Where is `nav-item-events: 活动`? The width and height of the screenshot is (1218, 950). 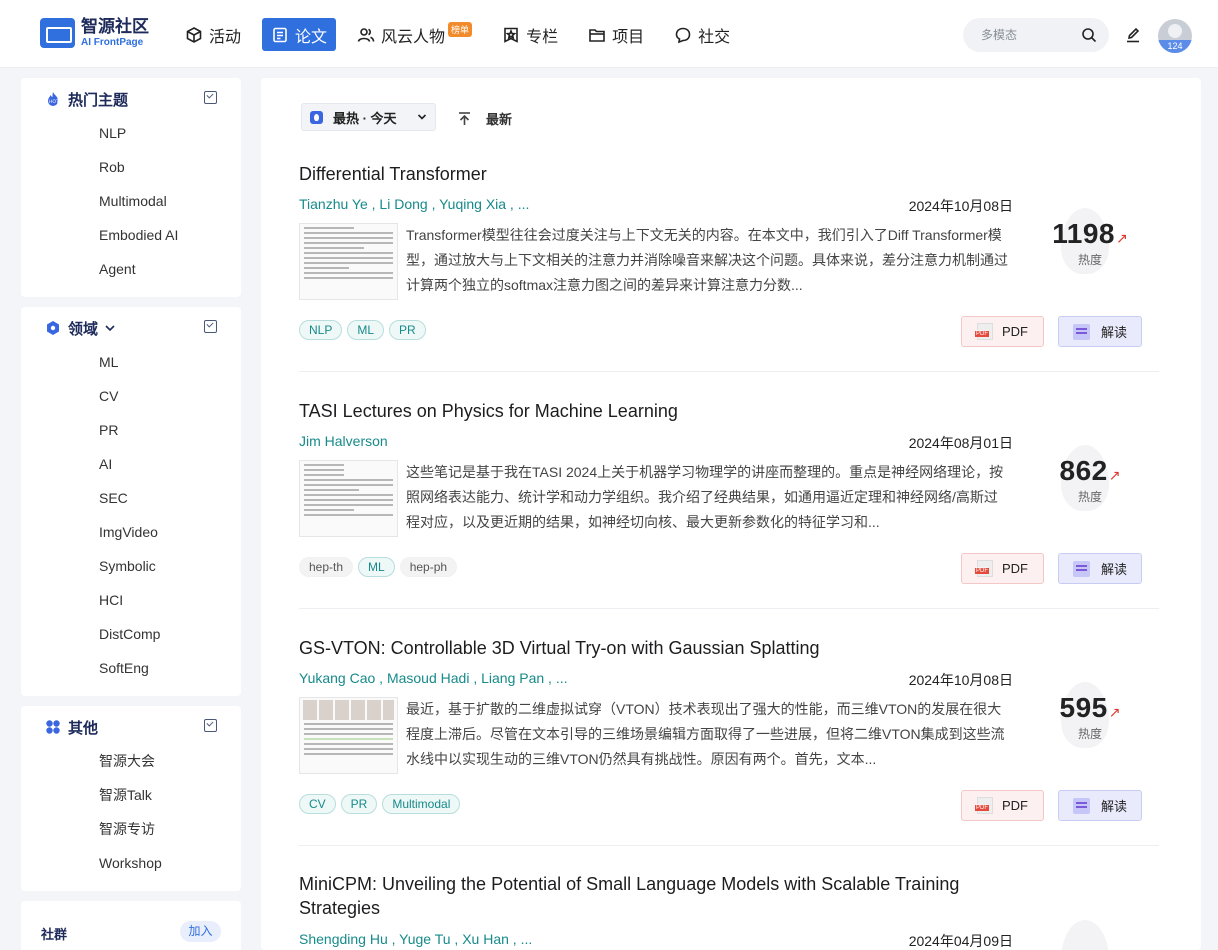
nav-item-events: 活动 is located at coordinates (213, 34).